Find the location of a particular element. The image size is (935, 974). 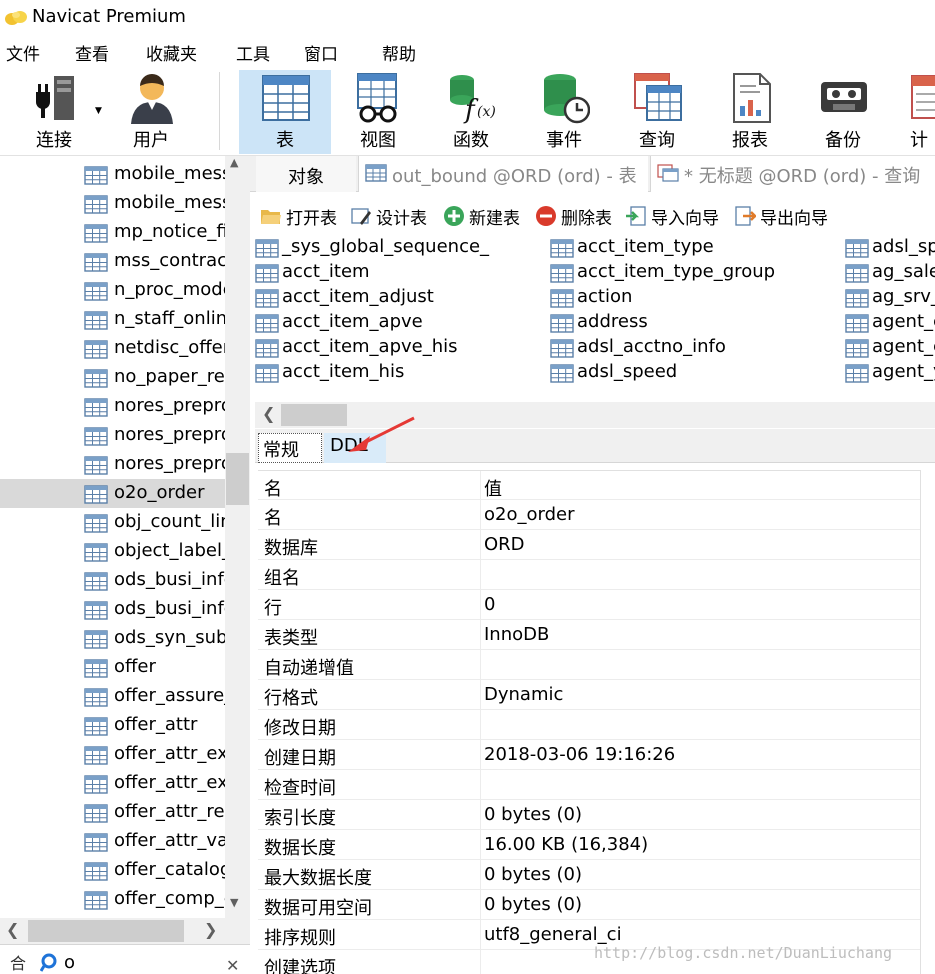

title-bar: Navicat Premium is located at coordinates (467, 18).